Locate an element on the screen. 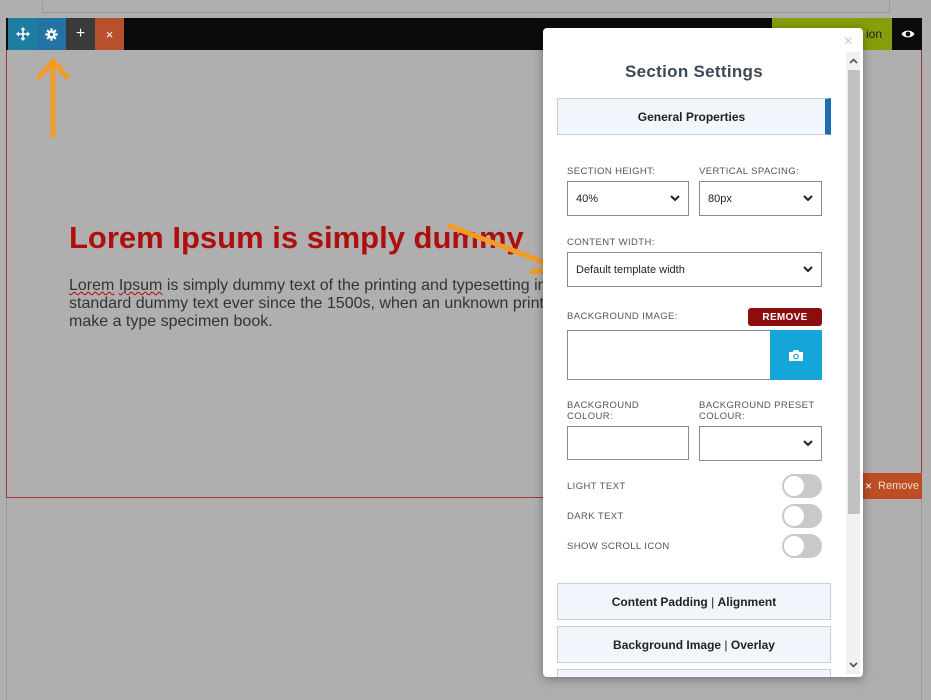 The image size is (931, 700). background-preset-label-line: BACKGROUND PRESET is located at coordinates (757, 405).